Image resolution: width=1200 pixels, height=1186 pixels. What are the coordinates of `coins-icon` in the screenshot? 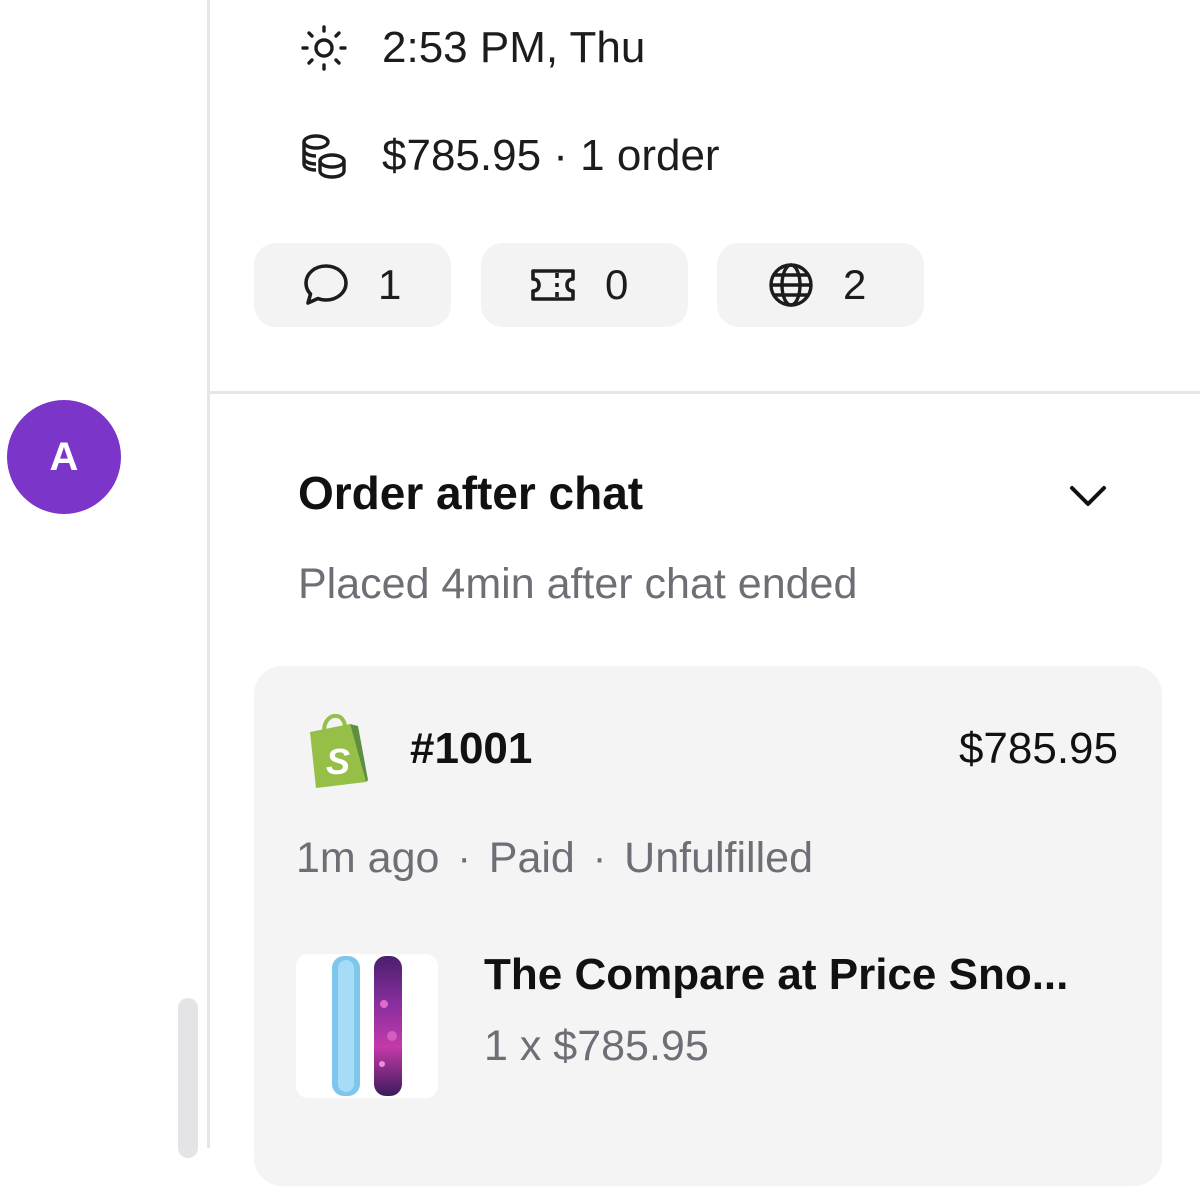 It's located at (324, 156).